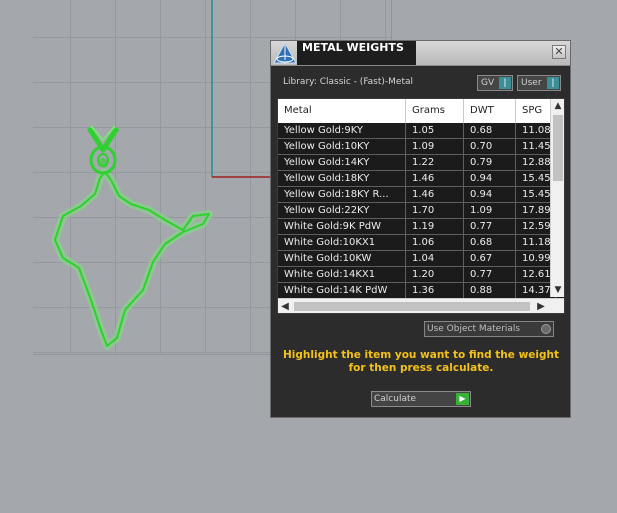  What do you see at coordinates (490, 258) in the screenshot?
I see `cell-dwt: 0.67` at bounding box center [490, 258].